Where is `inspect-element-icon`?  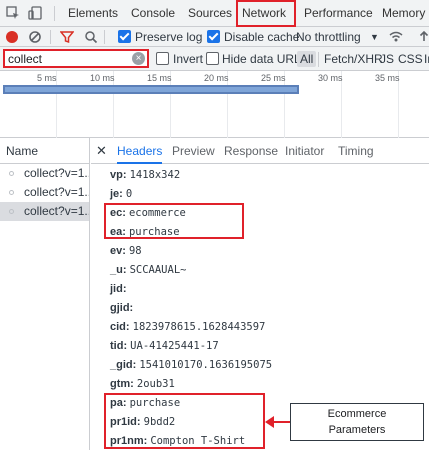
inspect-element-icon is located at coordinates (13, 13).